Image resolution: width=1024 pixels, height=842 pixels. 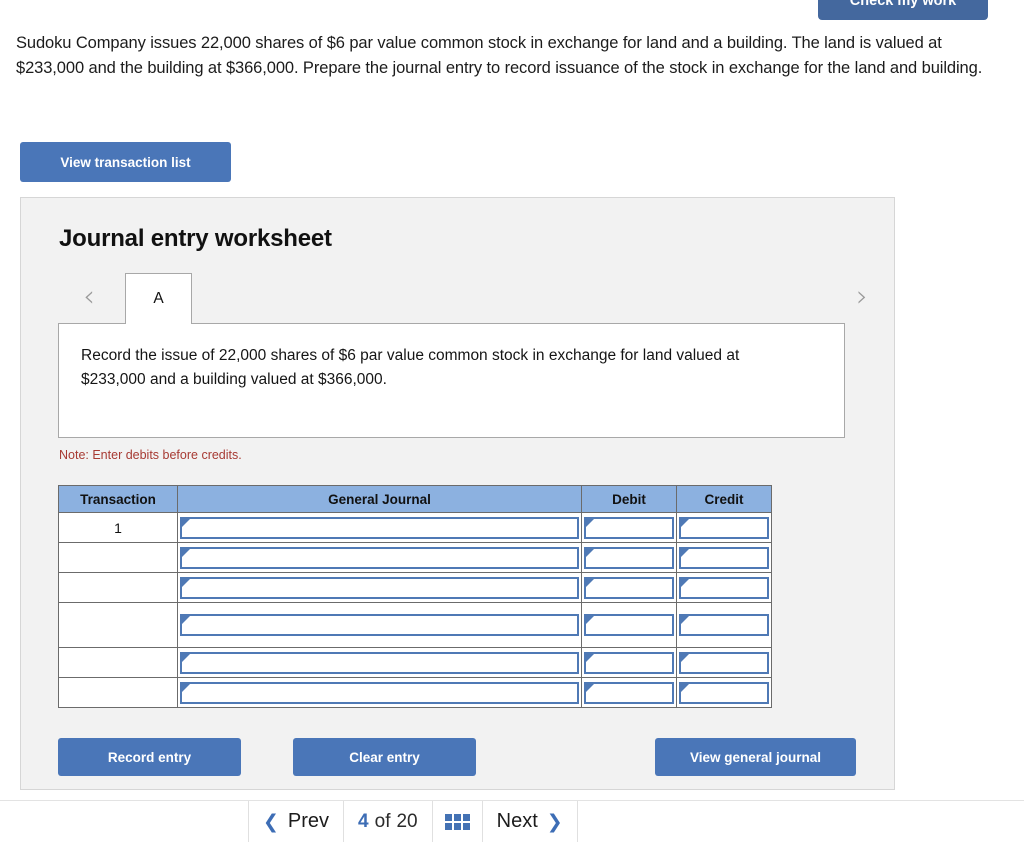 I want to click on transaction-number-cell: 1, so click(x=118, y=527).